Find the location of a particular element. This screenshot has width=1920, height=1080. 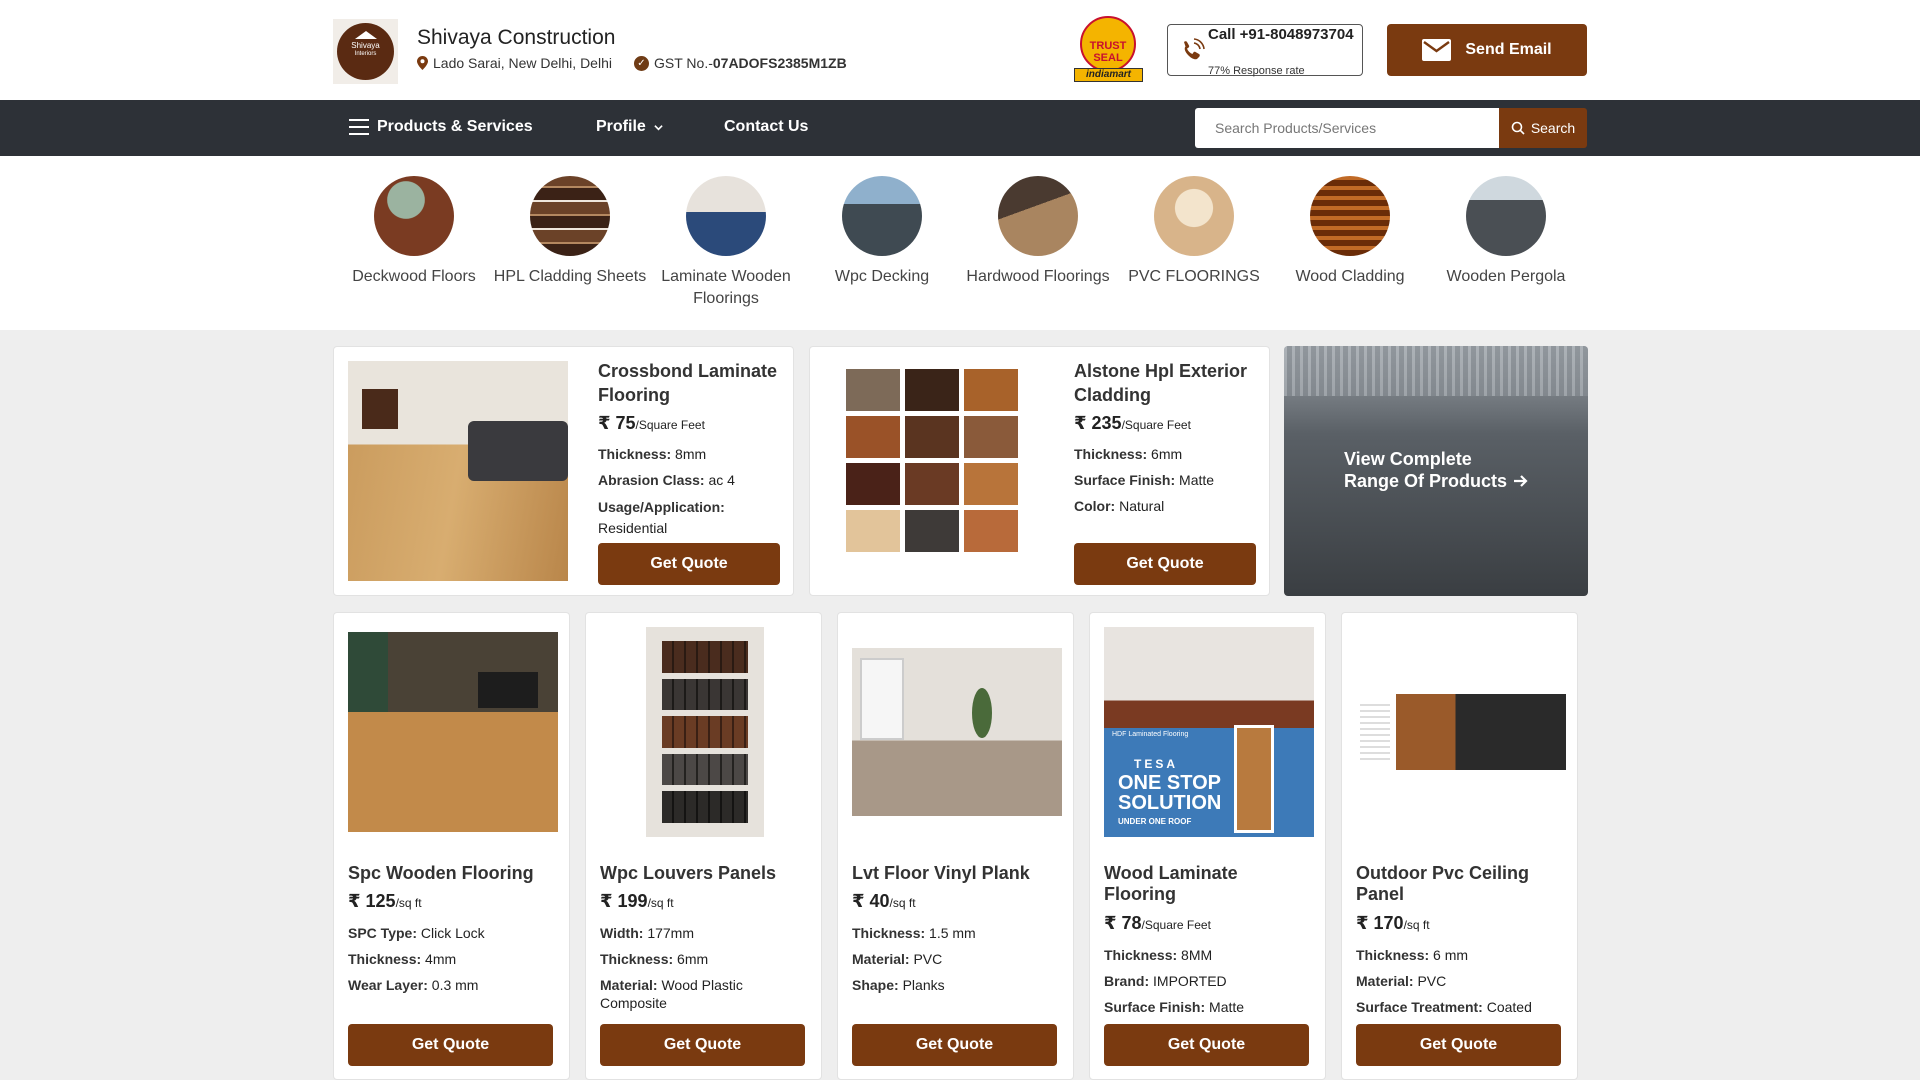

trust-seal-badge: TRUST SEAL indiamart is located at coordinates (1108, 49).